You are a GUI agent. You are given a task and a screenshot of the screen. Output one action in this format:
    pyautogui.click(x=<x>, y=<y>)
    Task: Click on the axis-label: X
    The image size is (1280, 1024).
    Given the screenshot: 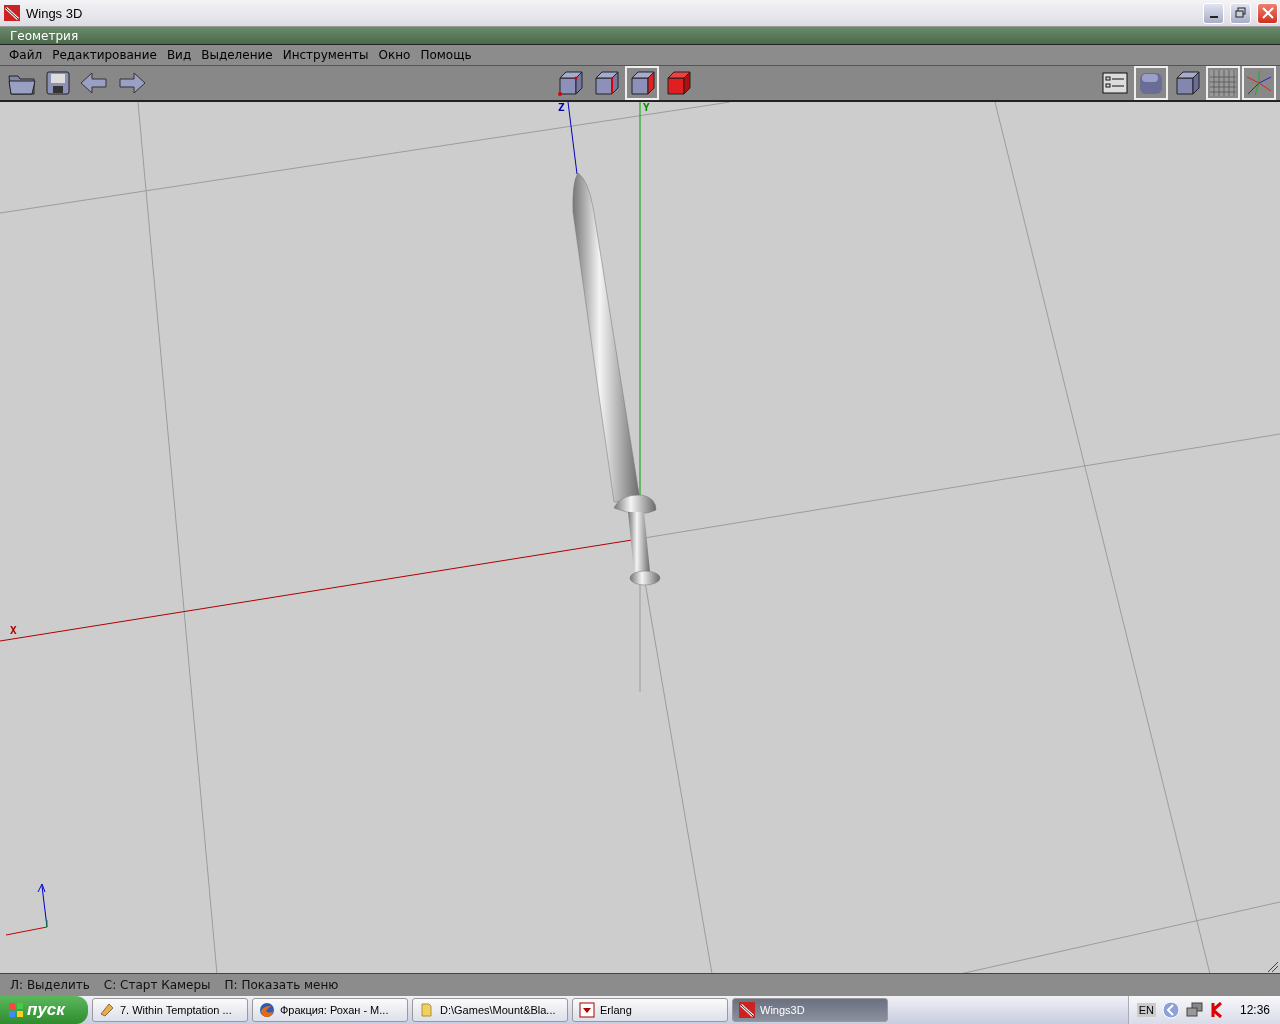 What is the action you would take?
    pyautogui.click(x=13, y=631)
    